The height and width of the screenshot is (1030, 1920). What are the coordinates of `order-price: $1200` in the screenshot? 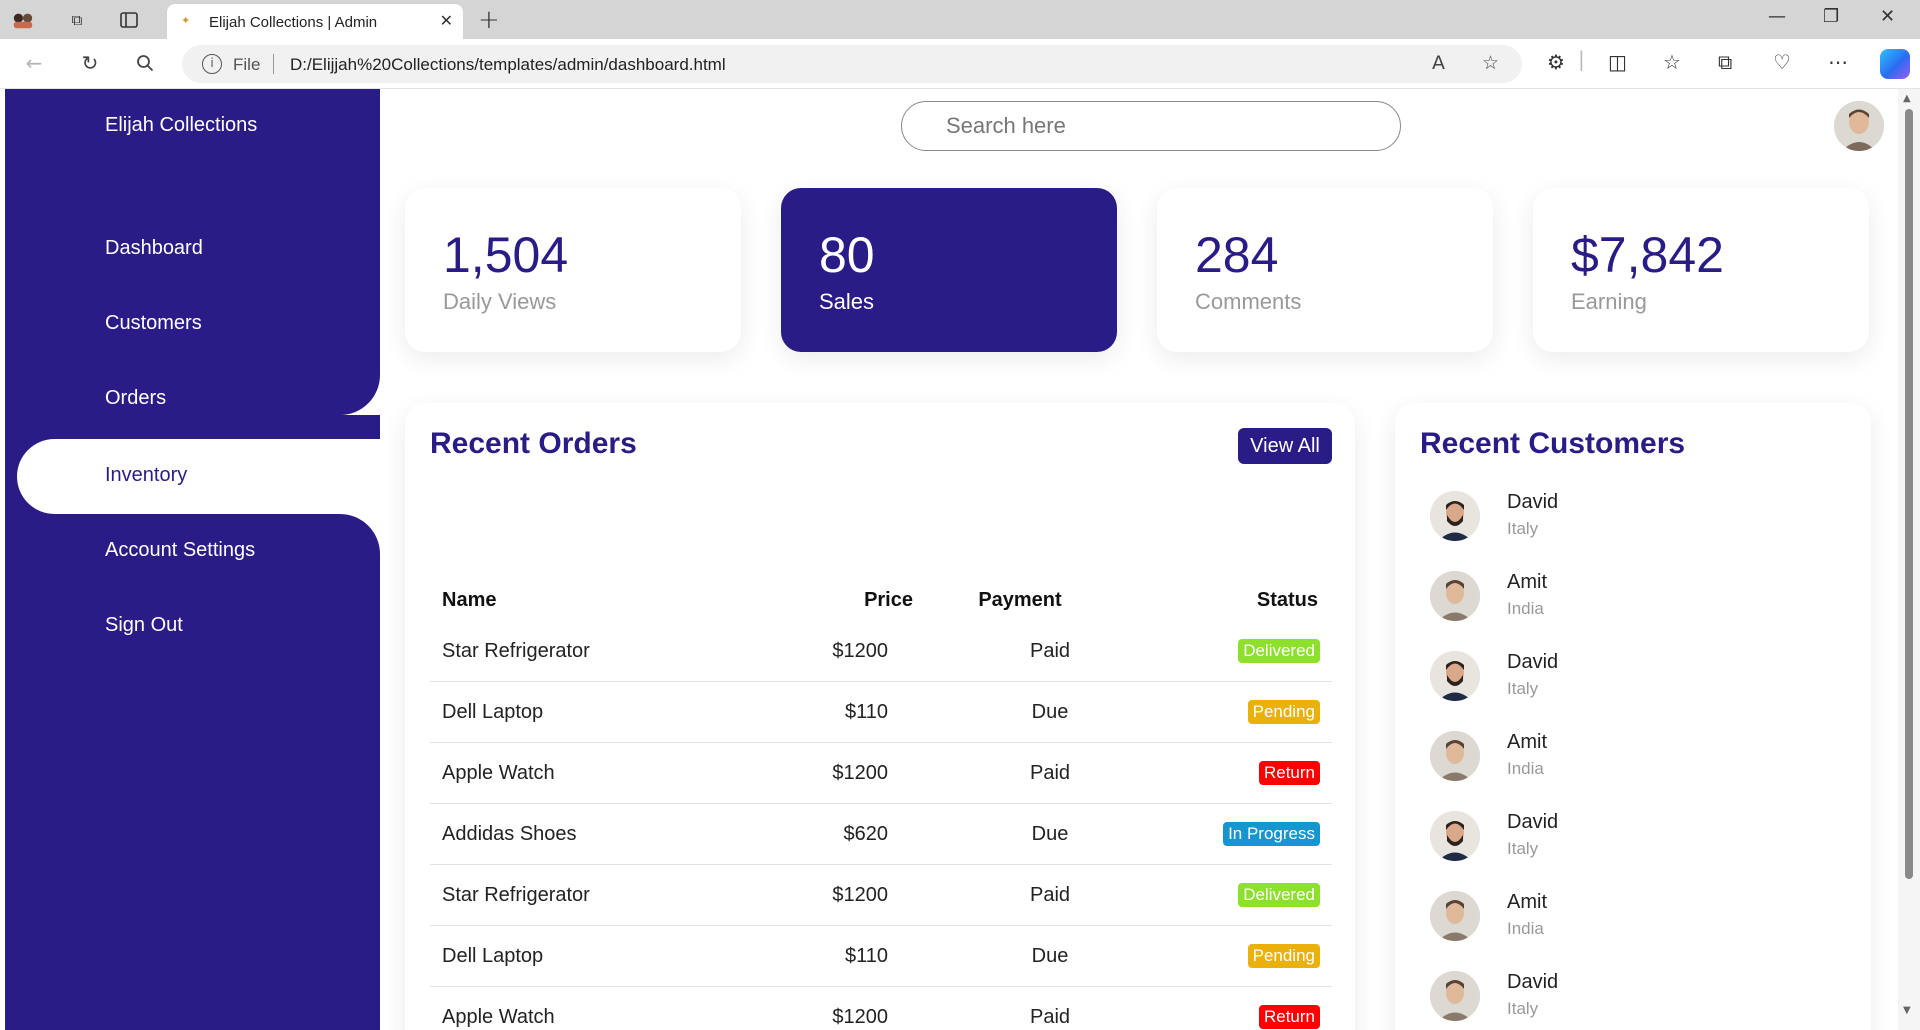 It's located at (860, 773).